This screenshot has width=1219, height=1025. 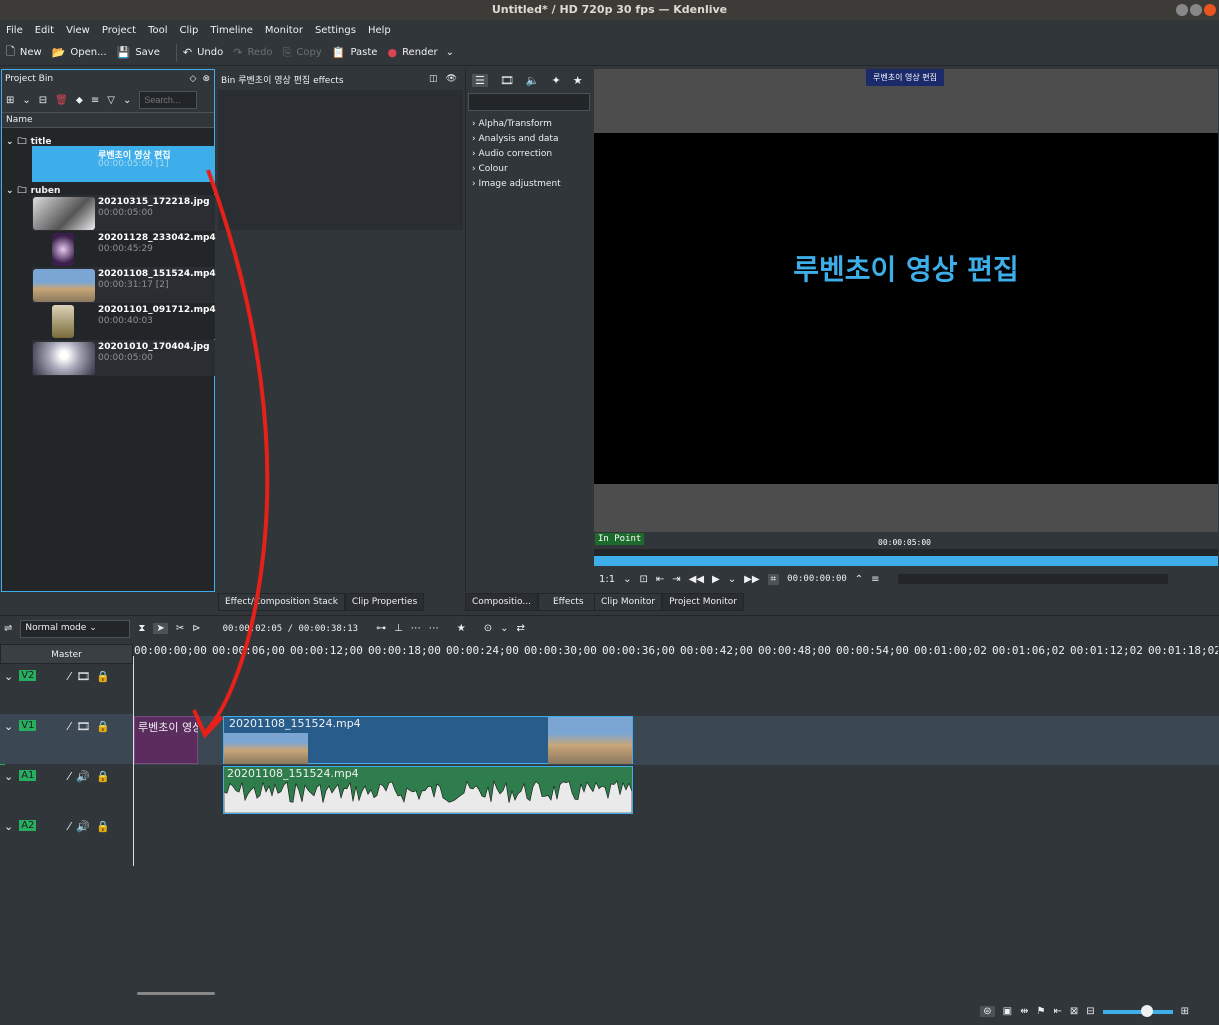 What do you see at coordinates (189, 30) in the screenshot?
I see `menu-clip: Clip` at bounding box center [189, 30].